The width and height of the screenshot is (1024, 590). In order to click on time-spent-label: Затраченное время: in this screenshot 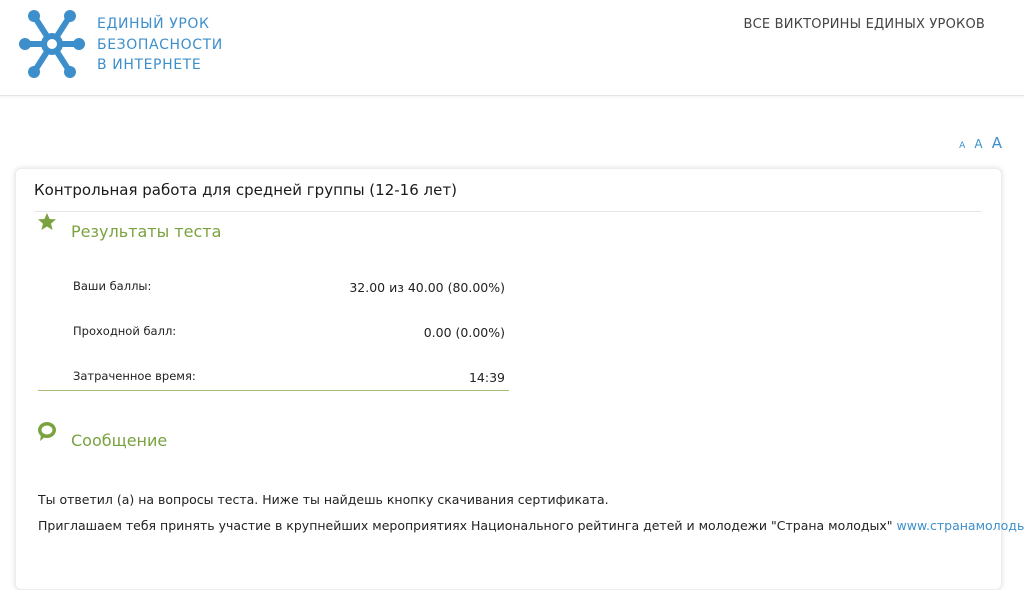, I will do `click(134, 376)`.